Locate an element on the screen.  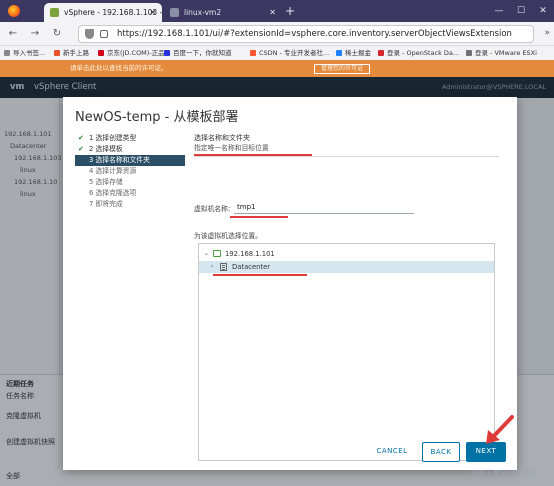
tab-favicon-icon is located at coordinates (174, 12).